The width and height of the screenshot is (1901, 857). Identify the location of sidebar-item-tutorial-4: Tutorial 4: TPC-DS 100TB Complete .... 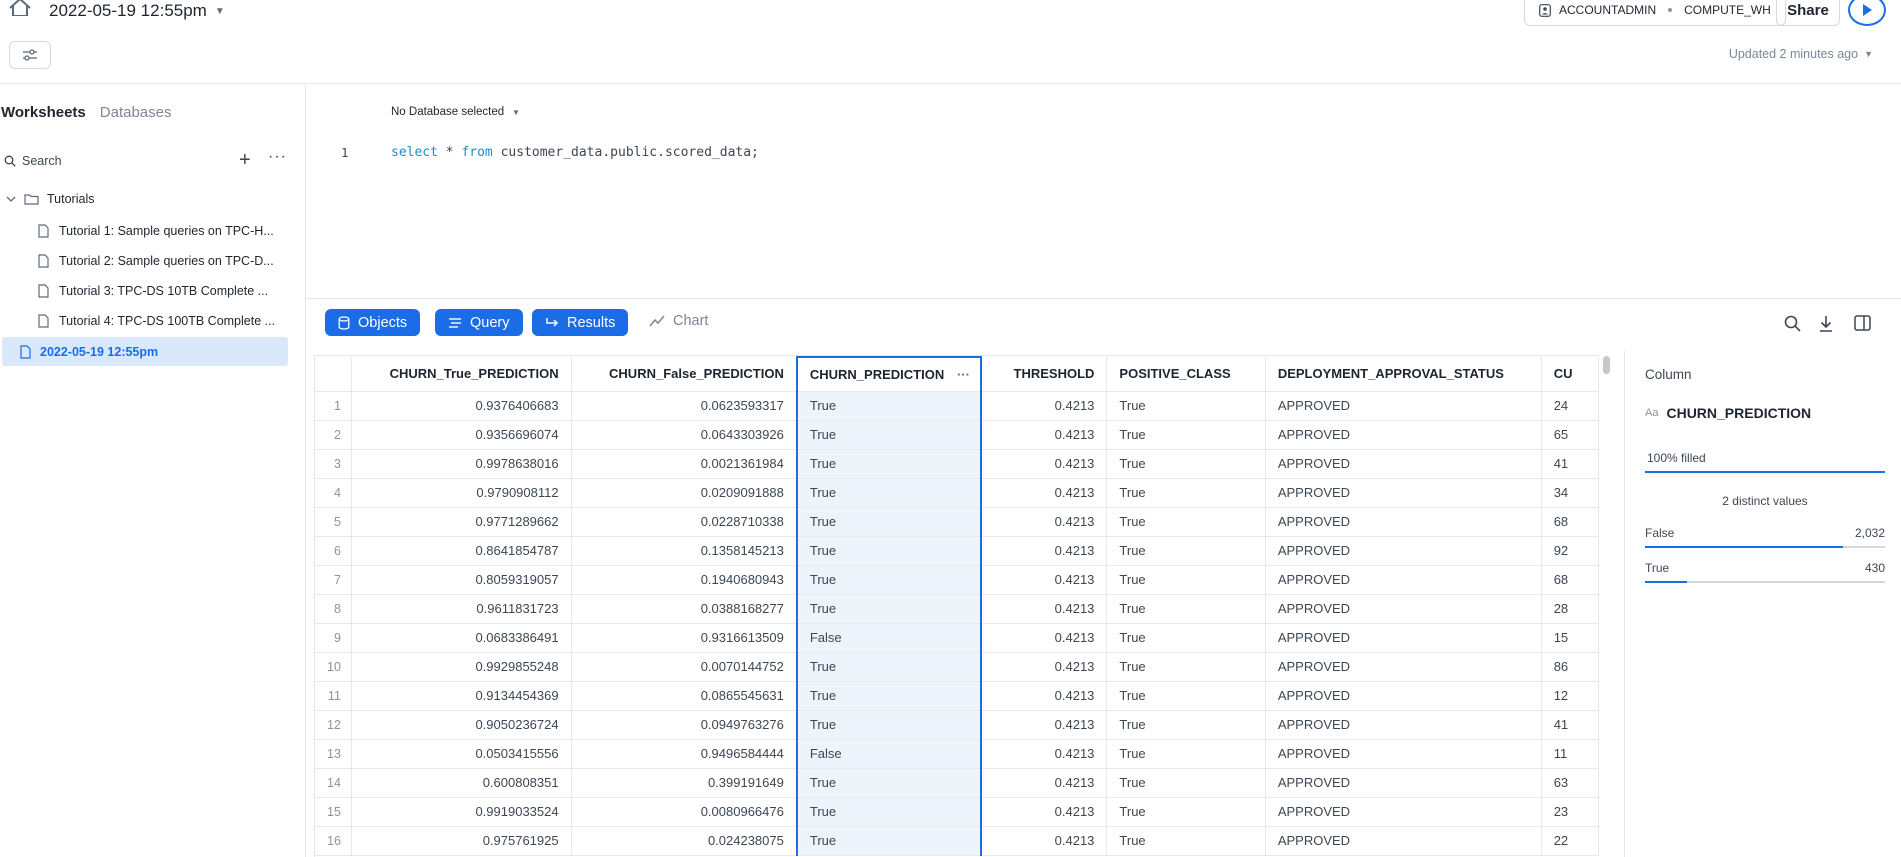
(156, 321).